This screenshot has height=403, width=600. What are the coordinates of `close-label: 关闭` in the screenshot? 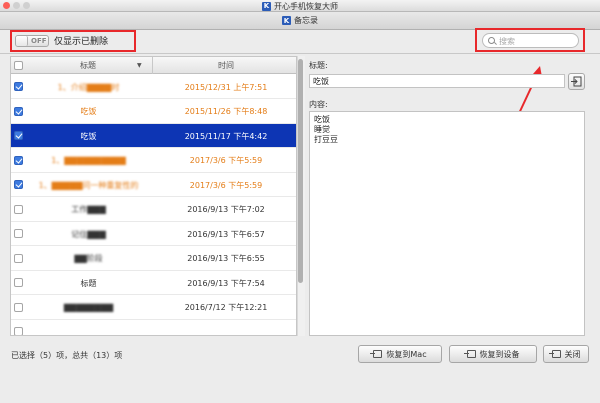 It's located at (572, 354).